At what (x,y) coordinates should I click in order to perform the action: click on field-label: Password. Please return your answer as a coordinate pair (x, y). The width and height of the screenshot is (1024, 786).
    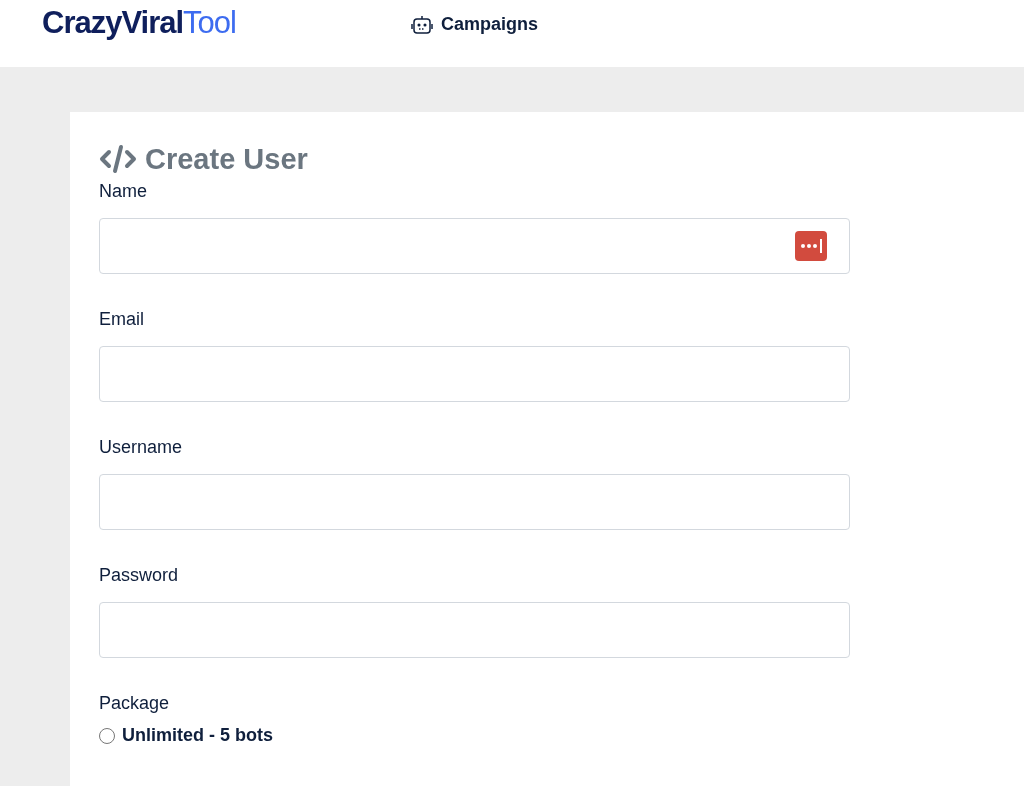
    Looking at the image, I should click on (139, 575).